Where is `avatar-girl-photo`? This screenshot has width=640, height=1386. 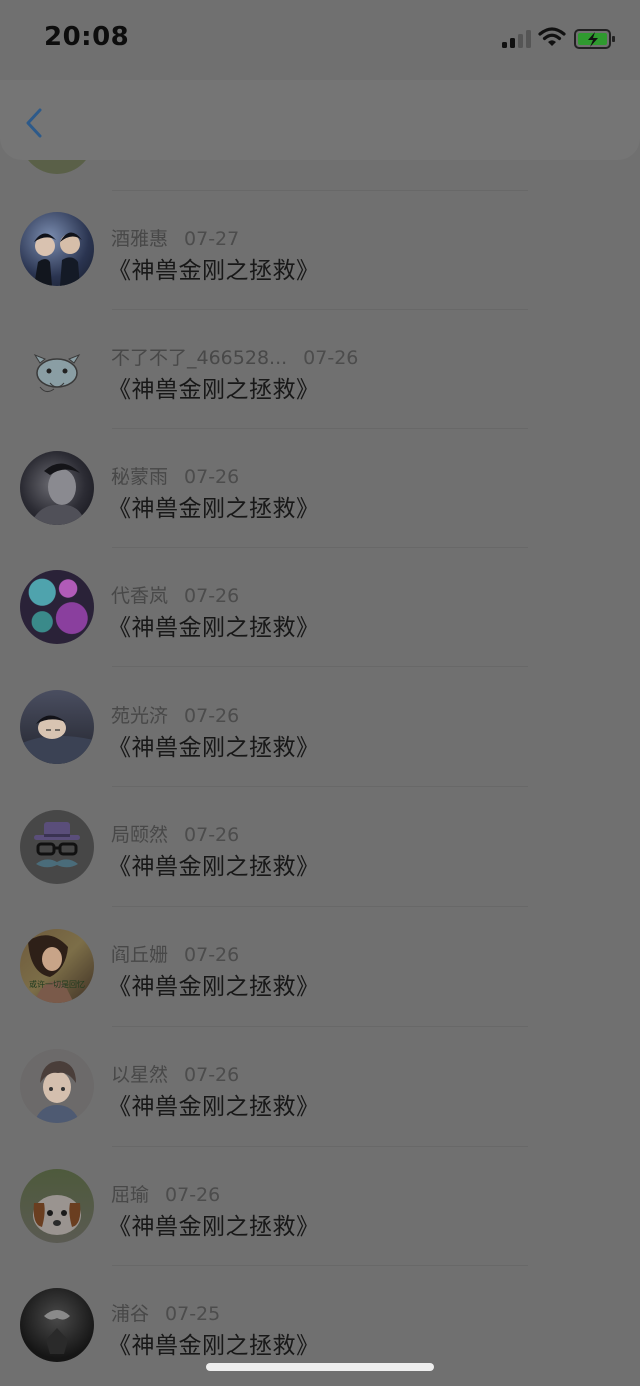
avatar-girl-photo is located at coordinates (51, 969).